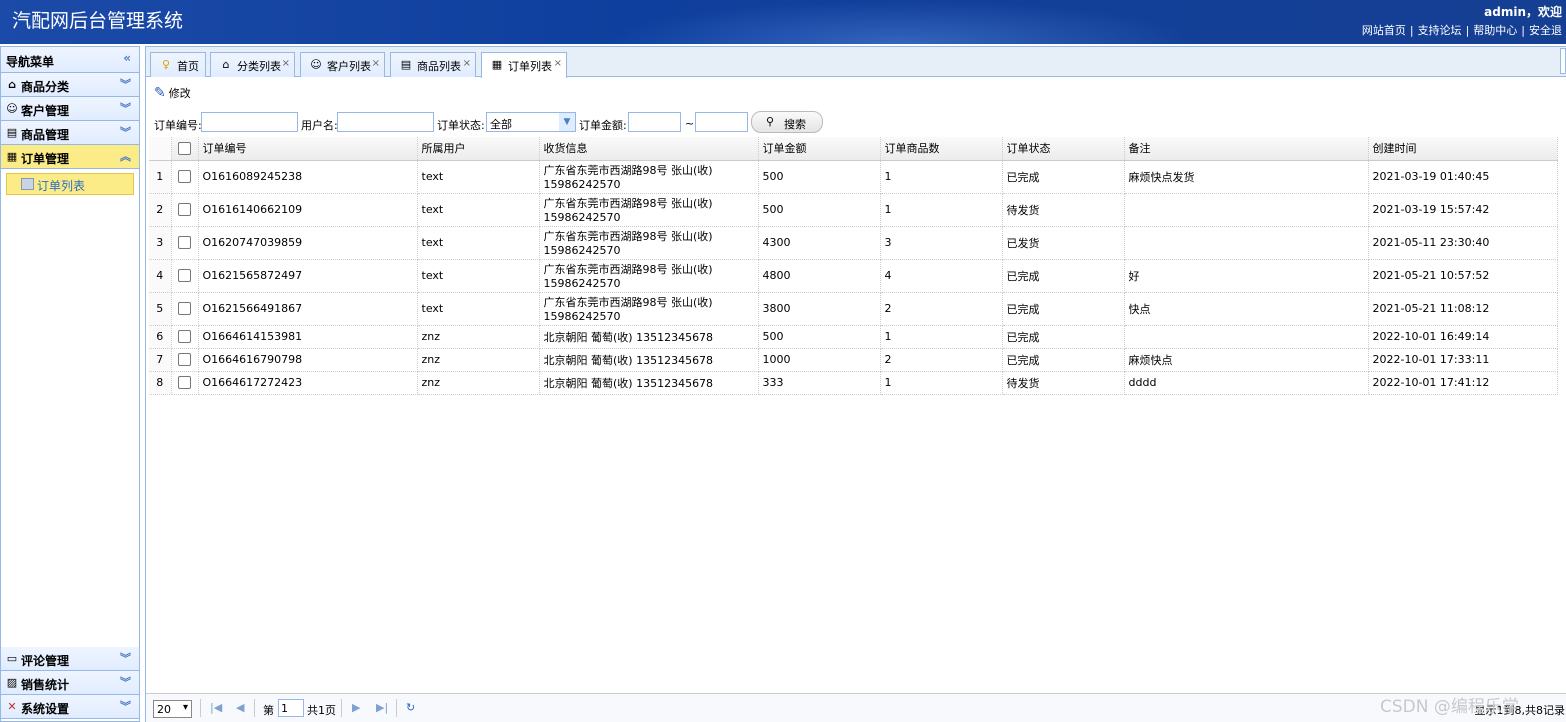 This screenshot has width=1566, height=722. What do you see at coordinates (1463, 337) in the screenshot?
I see `created-time-cell: 2022-10-01 16:49:14` at bounding box center [1463, 337].